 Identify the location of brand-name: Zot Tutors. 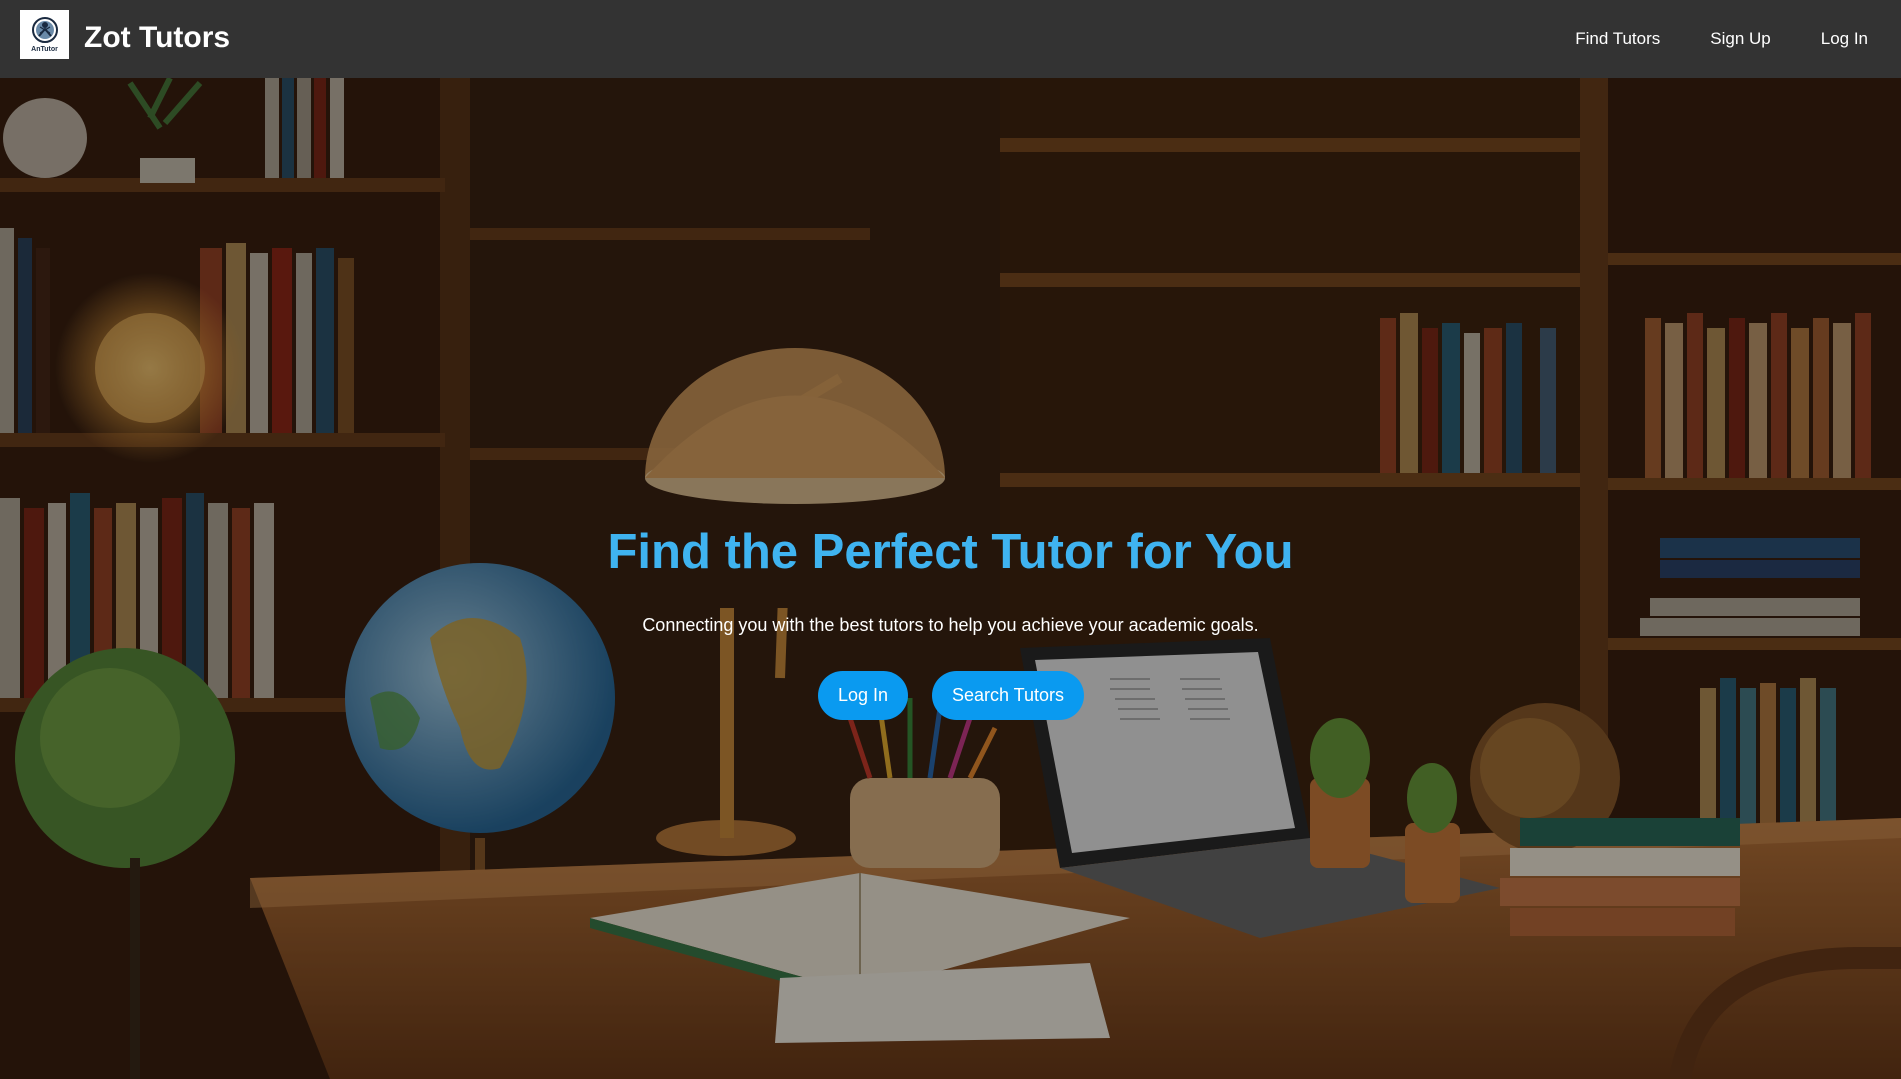
(157, 38).